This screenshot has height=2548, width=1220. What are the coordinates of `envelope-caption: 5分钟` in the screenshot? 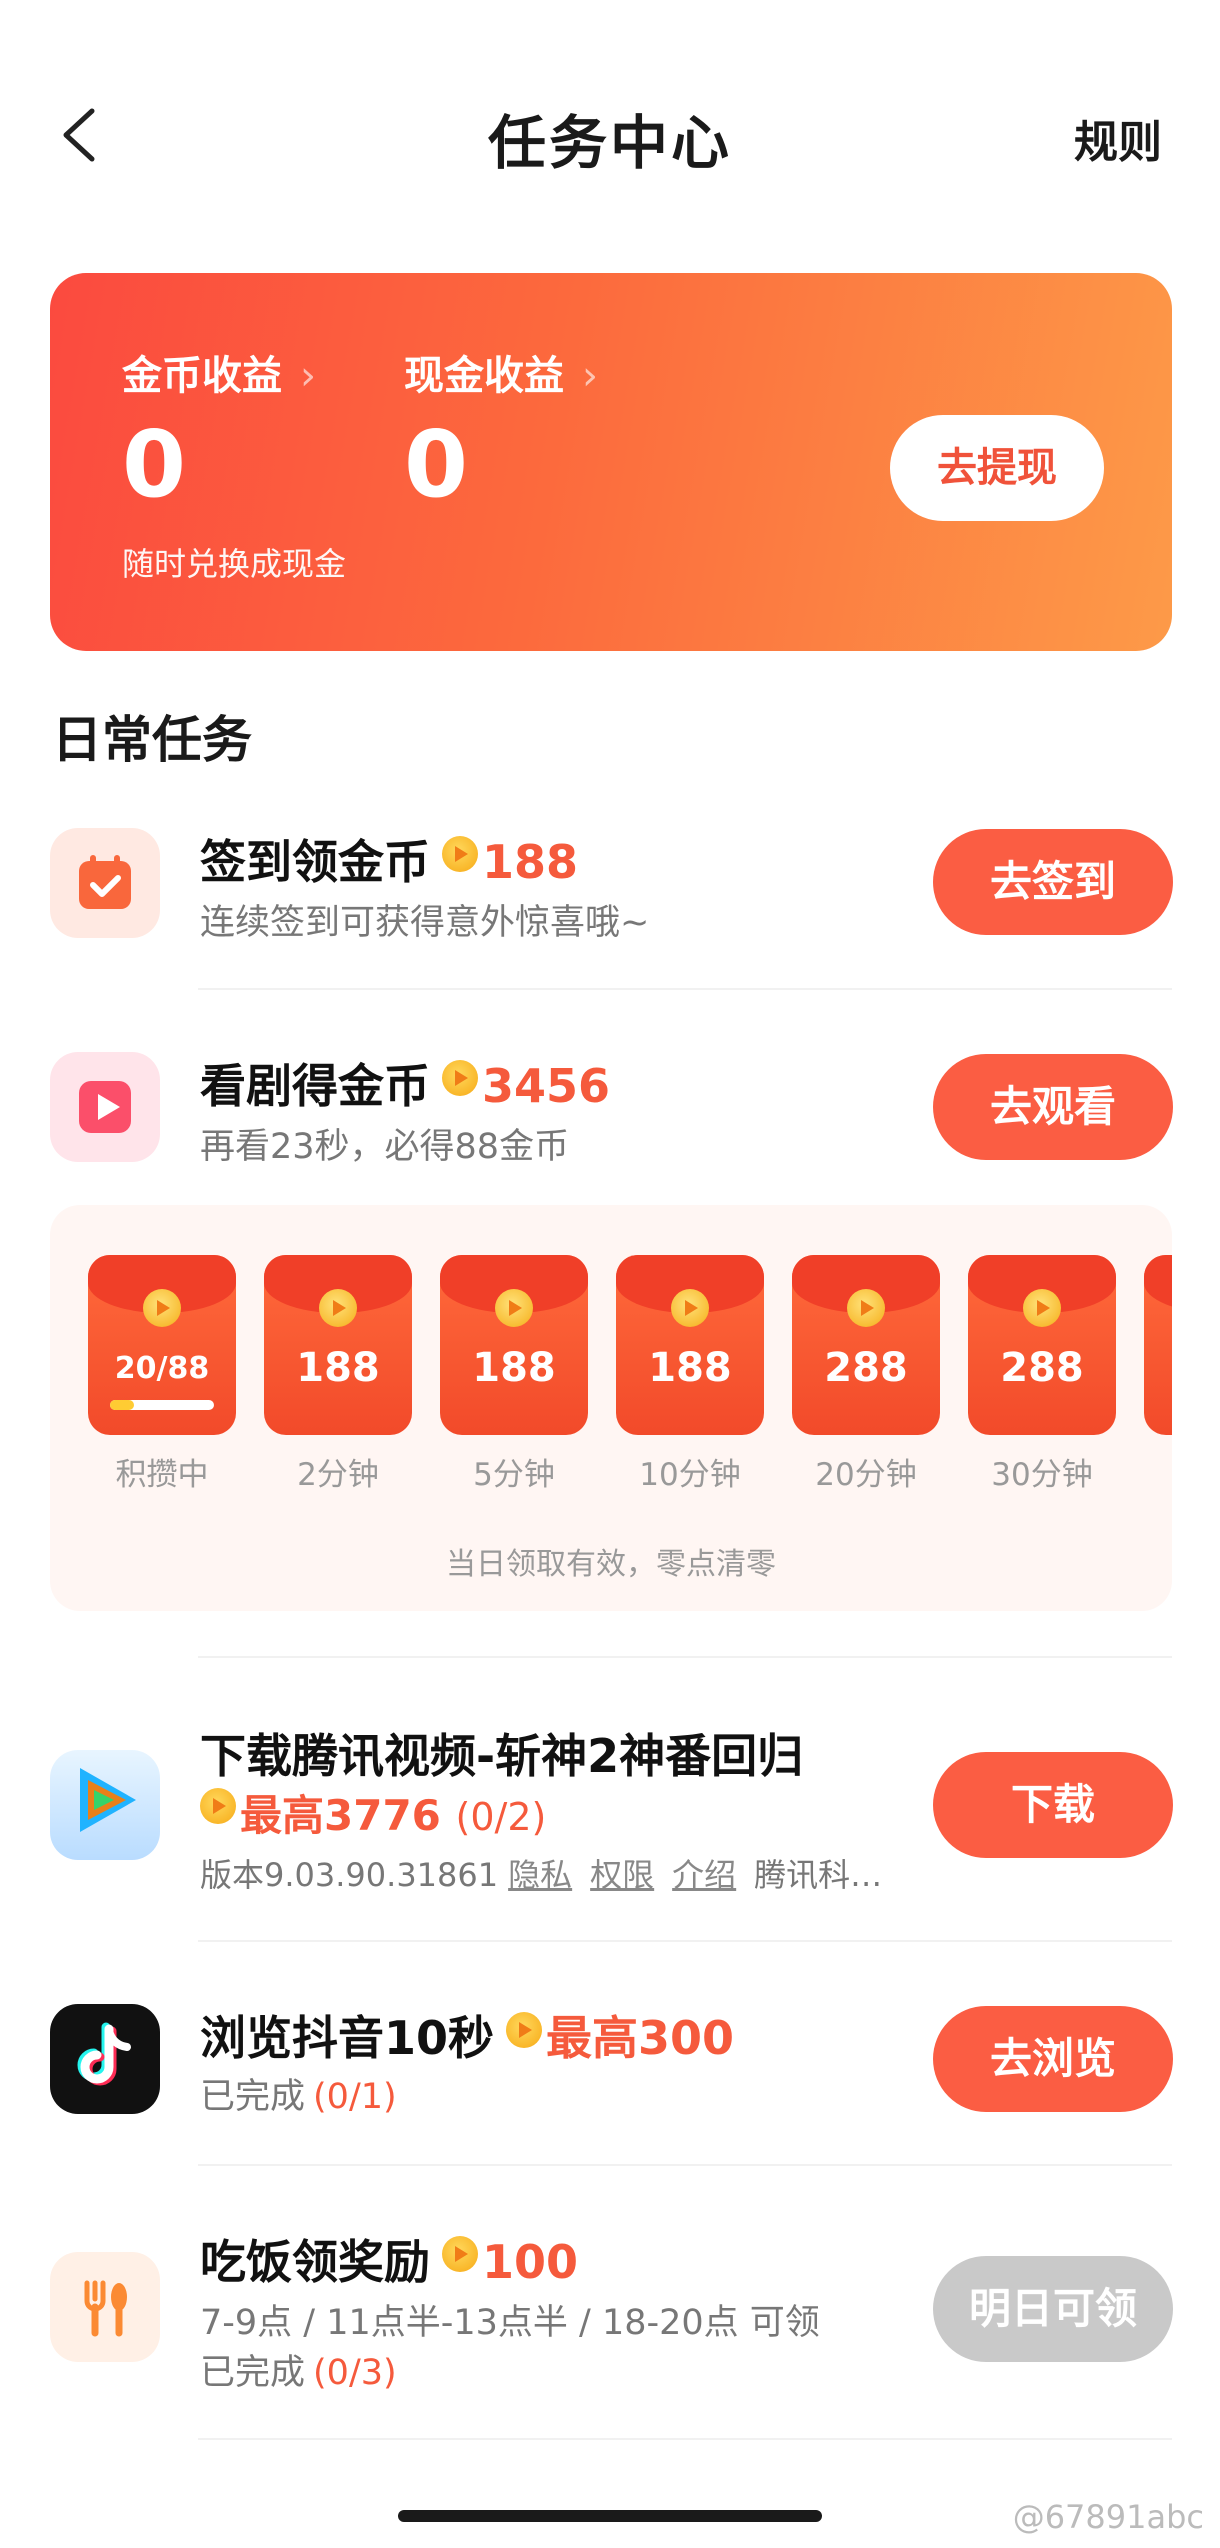 It's located at (514, 1475).